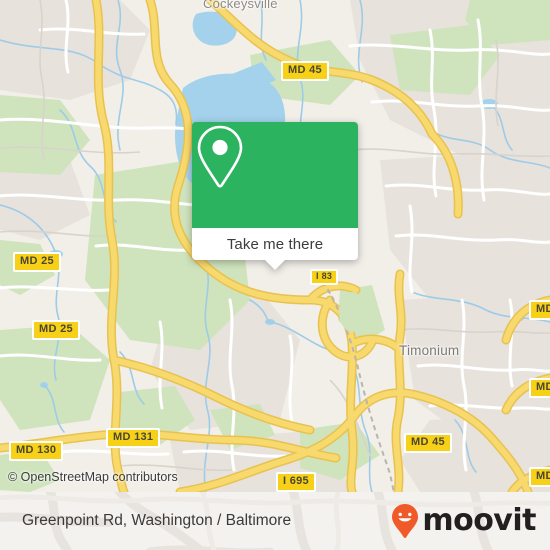 This screenshot has width=550, height=550. Describe the element at coordinates (157, 520) in the screenshot. I see `footer-address: Greenpoint Rd, Washington / Baltimore` at that location.